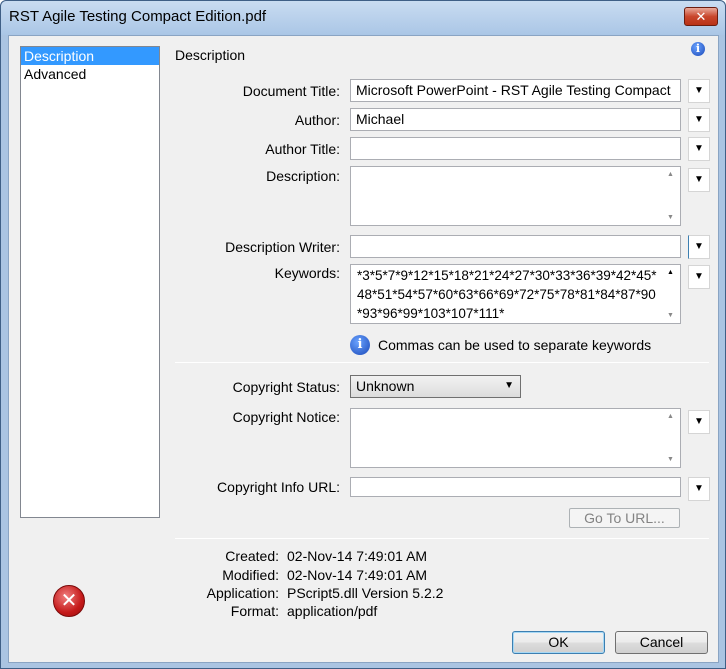  I want to click on created-value: 02-Nov-14 7:49:01 AM, so click(357, 556).